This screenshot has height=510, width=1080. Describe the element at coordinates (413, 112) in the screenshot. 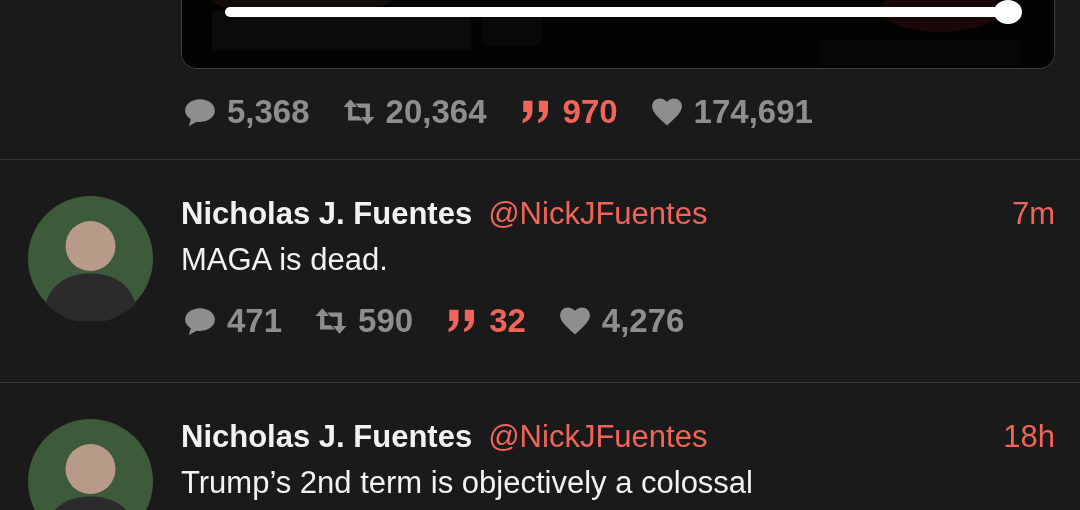

I see `repost-count: 20,364` at that location.